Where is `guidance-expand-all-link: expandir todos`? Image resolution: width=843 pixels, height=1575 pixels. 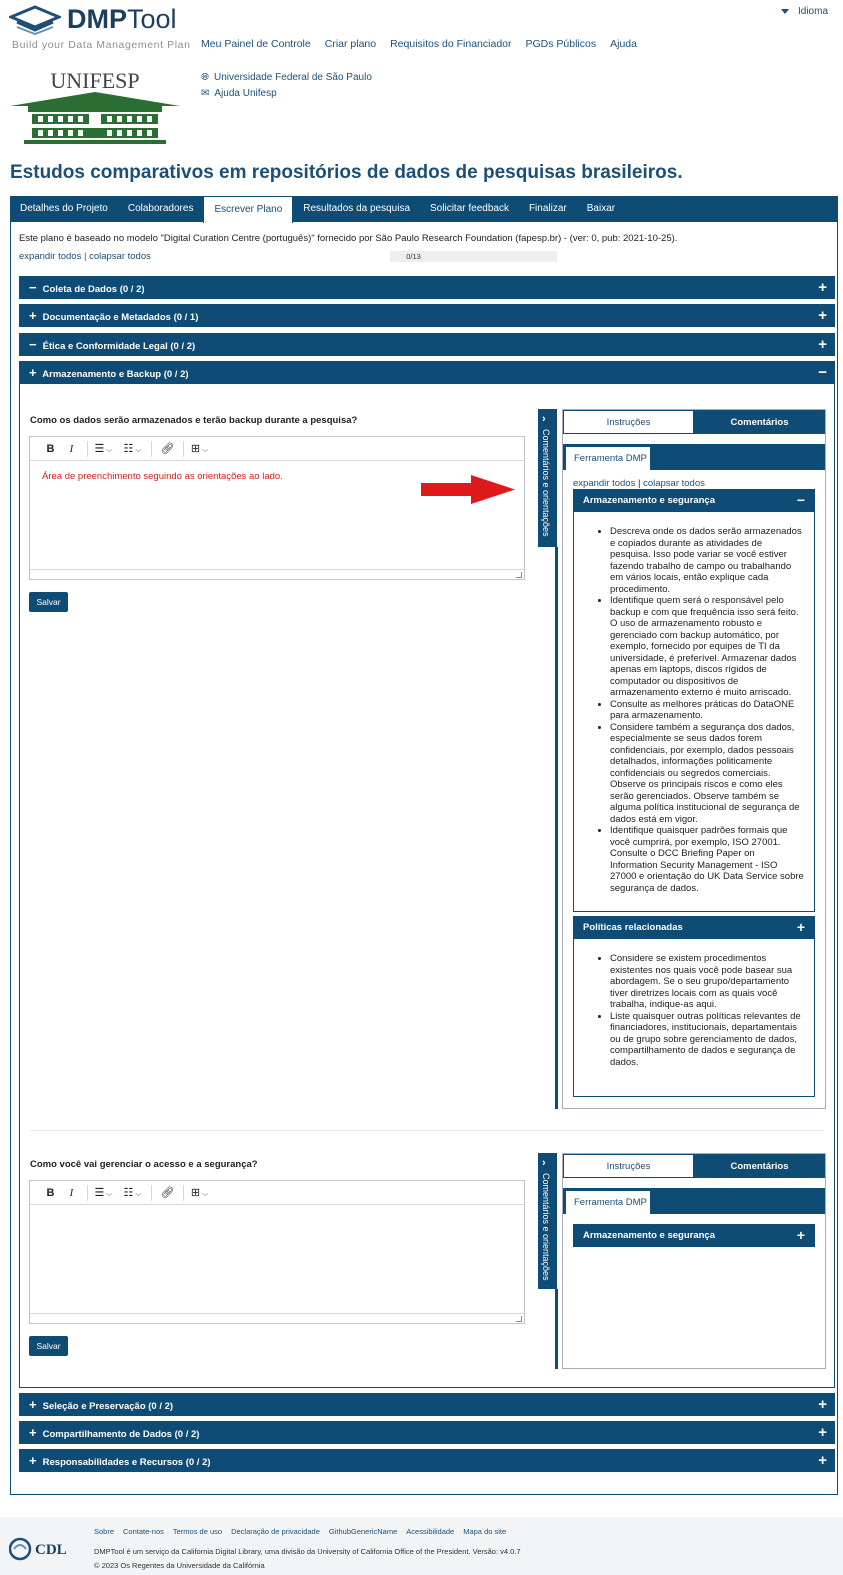
guidance-expand-all-link: expandir todos is located at coordinates (604, 483).